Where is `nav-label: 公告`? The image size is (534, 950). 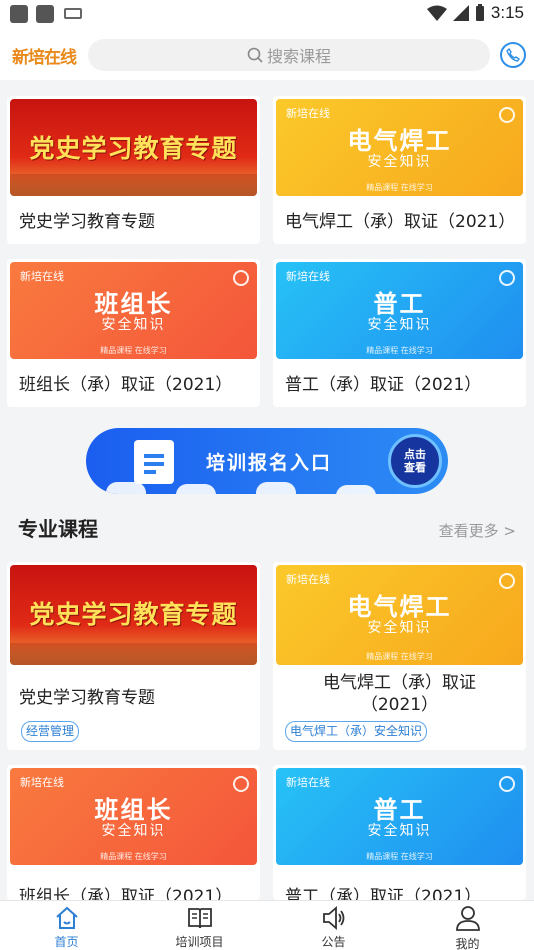 nav-label: 公告 is located at coordinates (333, 942).